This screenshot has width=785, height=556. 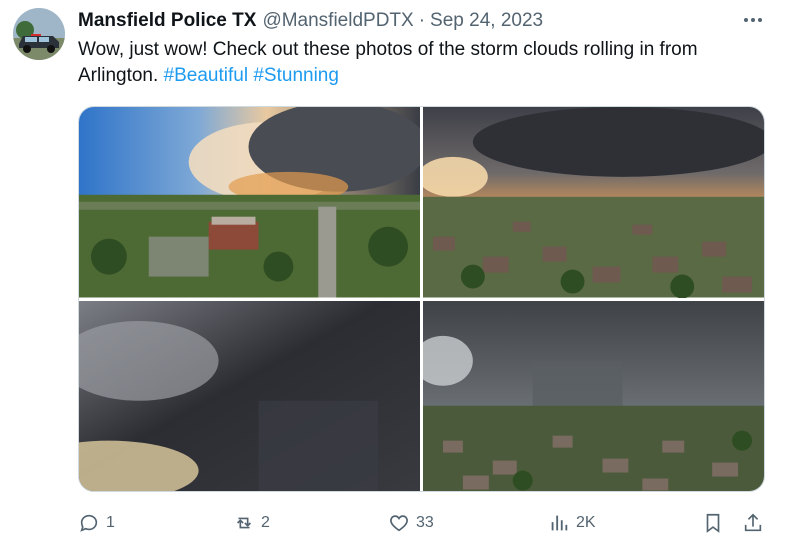 I want to click on bookmark-icon, so click(x=713, y=523).